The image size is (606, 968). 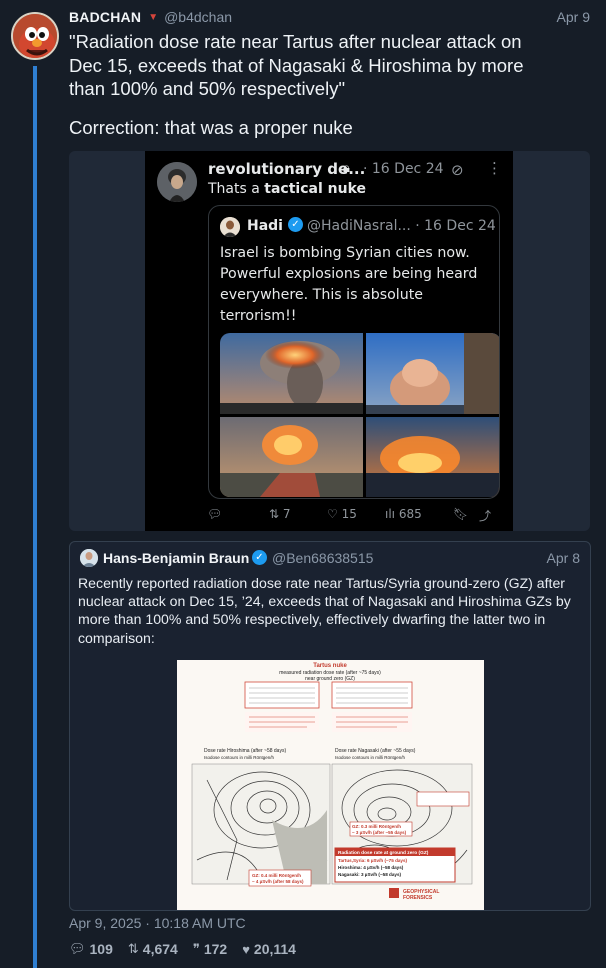 I want to click on author-handle: @b4dchan, so click(x=198, y=17).